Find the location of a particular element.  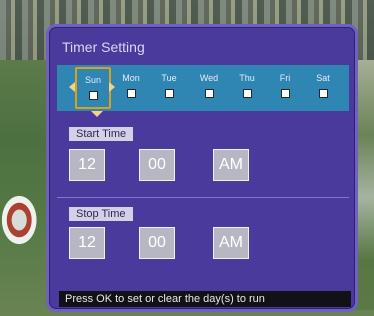

day-tue: Tue is located at coordinates (169, 88).